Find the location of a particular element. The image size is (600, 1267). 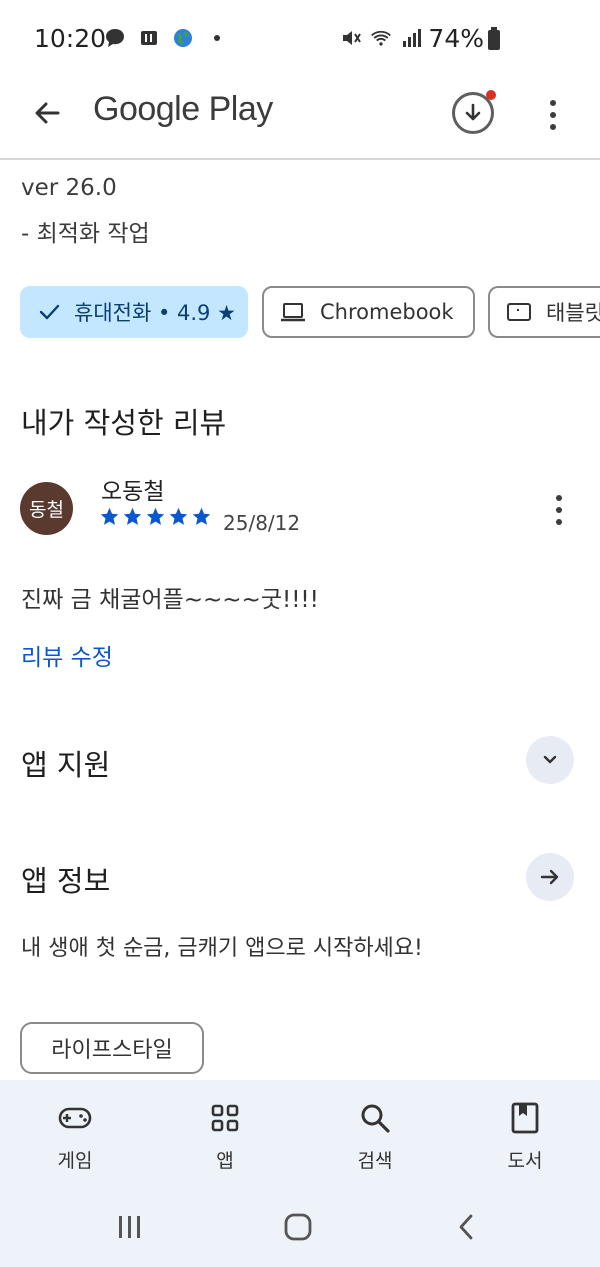

apps-grid-icon is located at coordinates (225, 1118).